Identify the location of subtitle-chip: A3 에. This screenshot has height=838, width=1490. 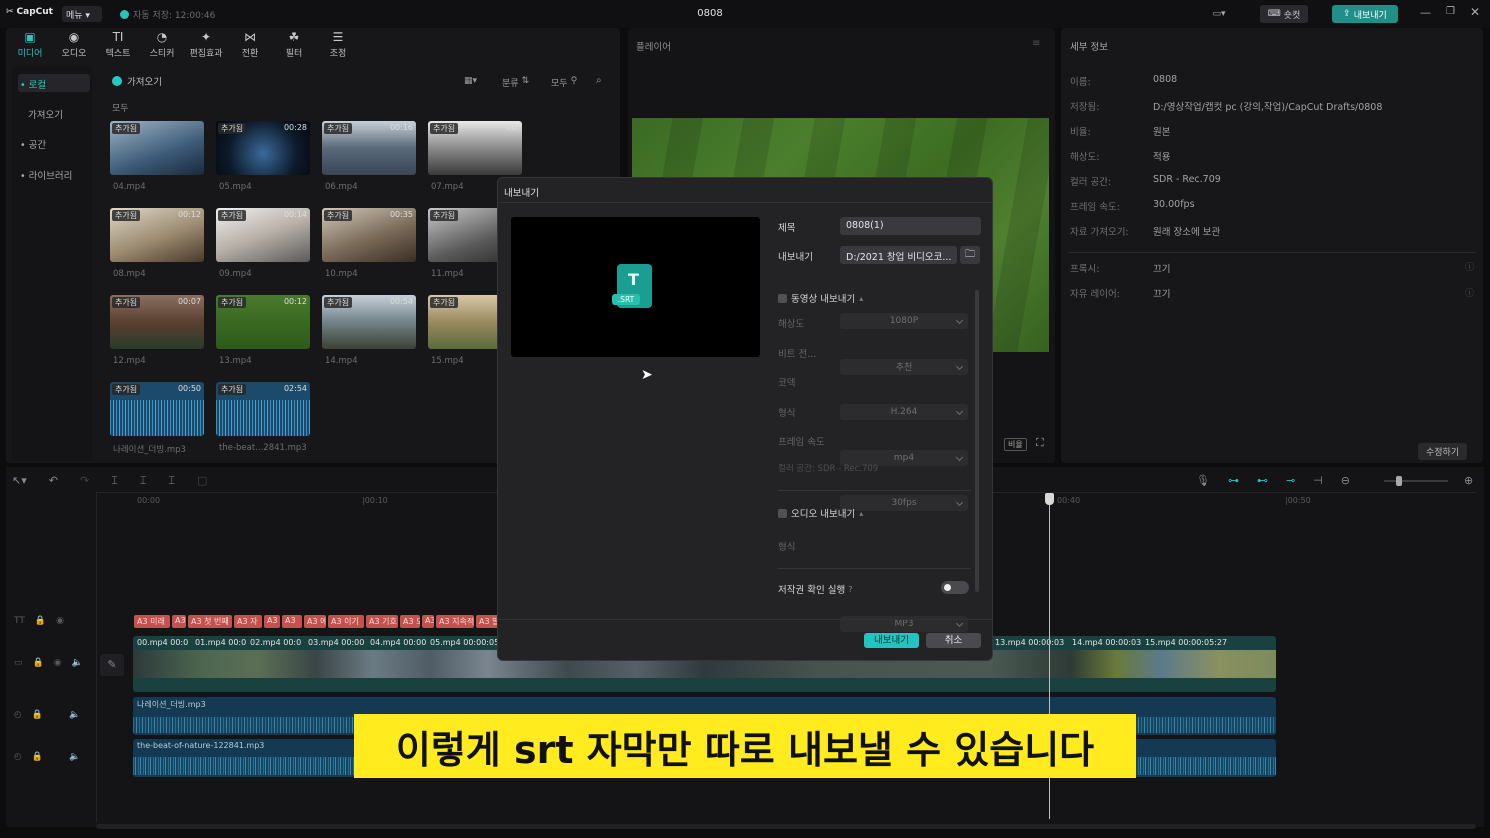
(315, 621).